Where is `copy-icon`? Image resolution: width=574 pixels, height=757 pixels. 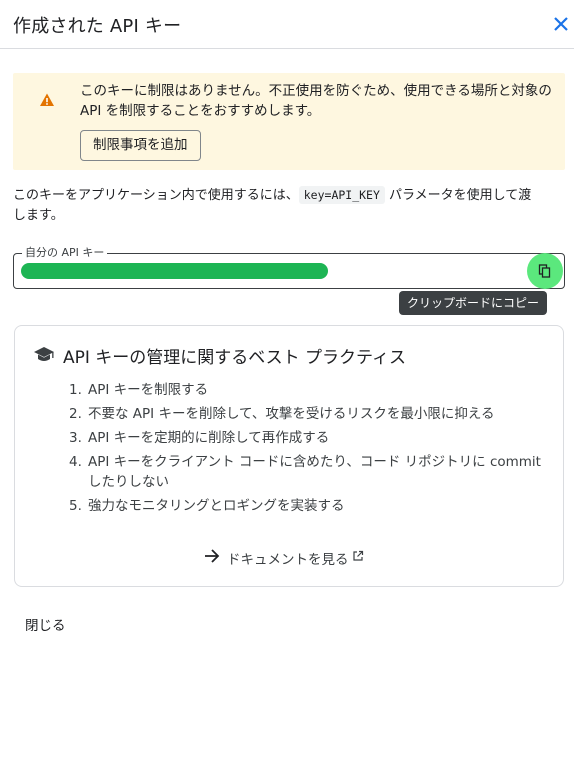
copy-icon is located at coordinates (544, 271).